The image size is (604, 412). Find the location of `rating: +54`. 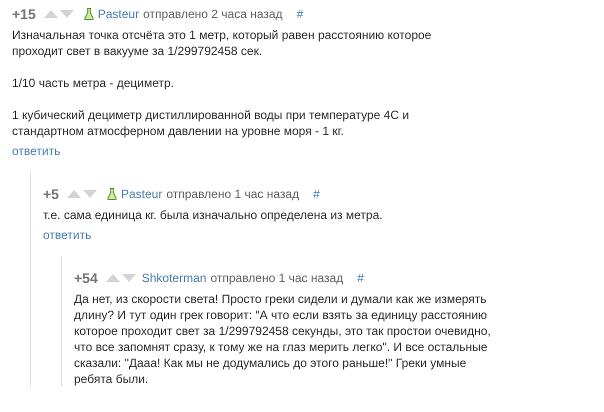

rating: +54 is located at coordinates (86, 278).